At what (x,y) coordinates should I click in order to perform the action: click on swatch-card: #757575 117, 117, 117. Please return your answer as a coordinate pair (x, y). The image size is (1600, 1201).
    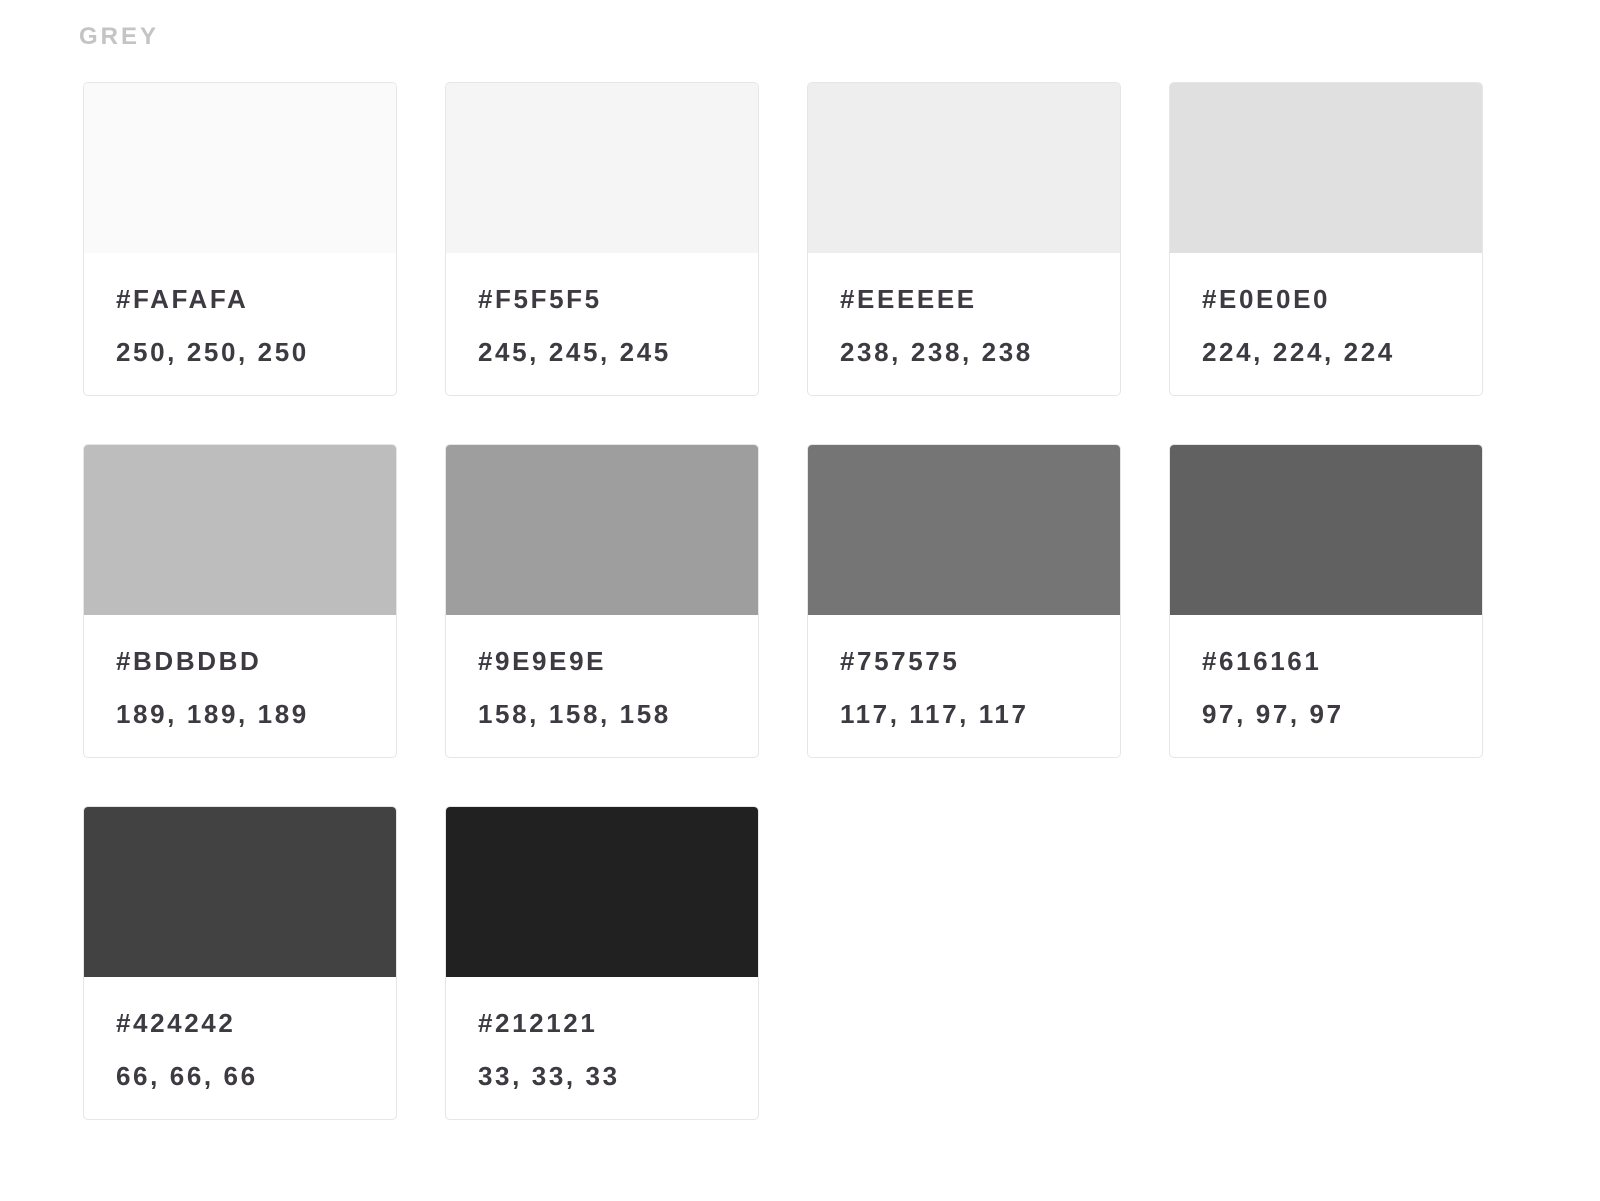
    Looking at the image, I should click on (964, 601).